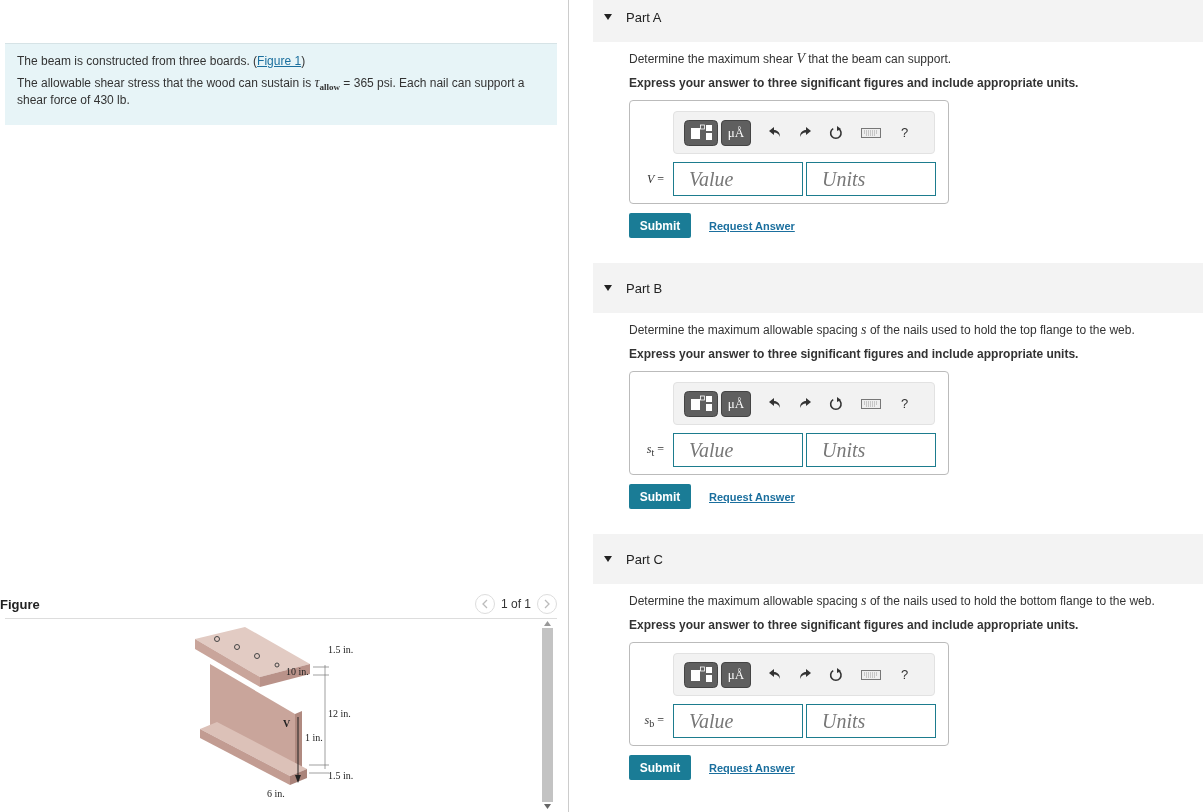 The height and width of the screenshot is (812, 1203). I want to click on force-label: V, so click(287, 723).